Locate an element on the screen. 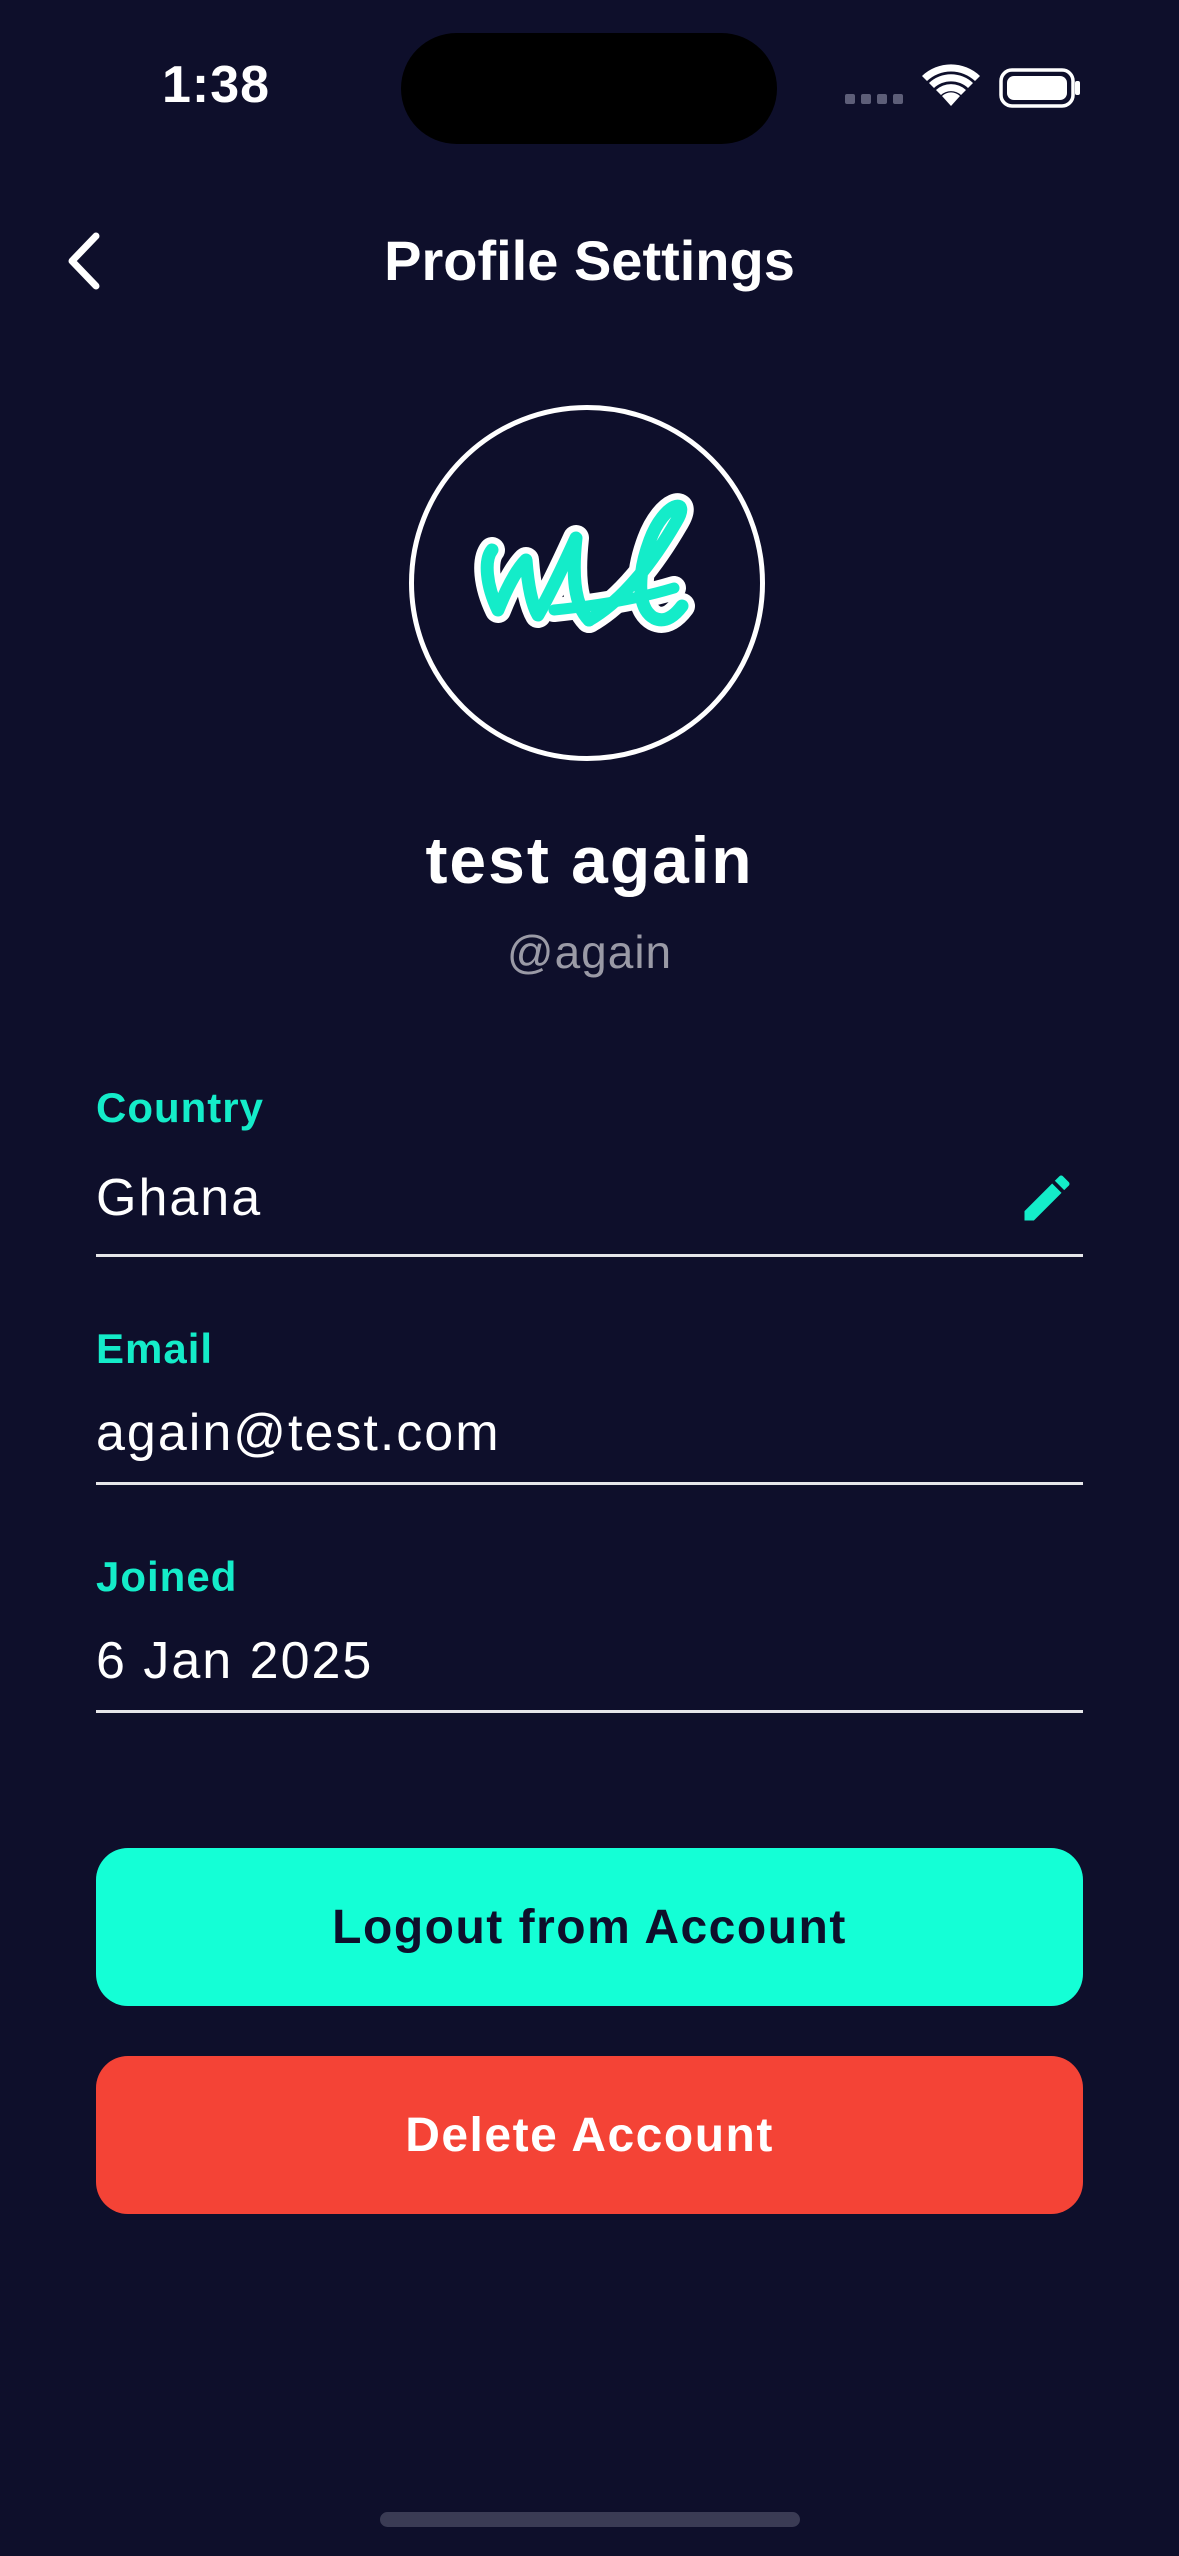 This screenshot has width=1179, height=2556. logout-button-label: Logout from Account is located at coordinates (589, 1927).